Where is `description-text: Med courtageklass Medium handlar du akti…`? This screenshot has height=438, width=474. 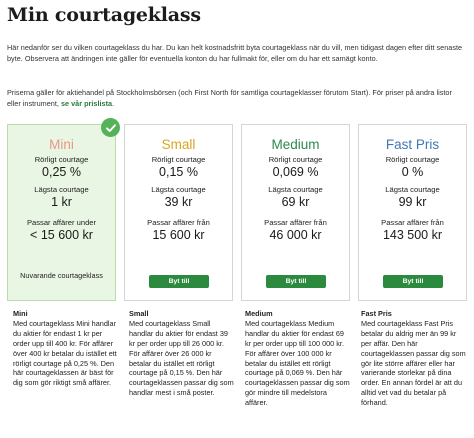 description-text: Med courtageklass Medium handlar du akti… is located at coordinates (297, 363).